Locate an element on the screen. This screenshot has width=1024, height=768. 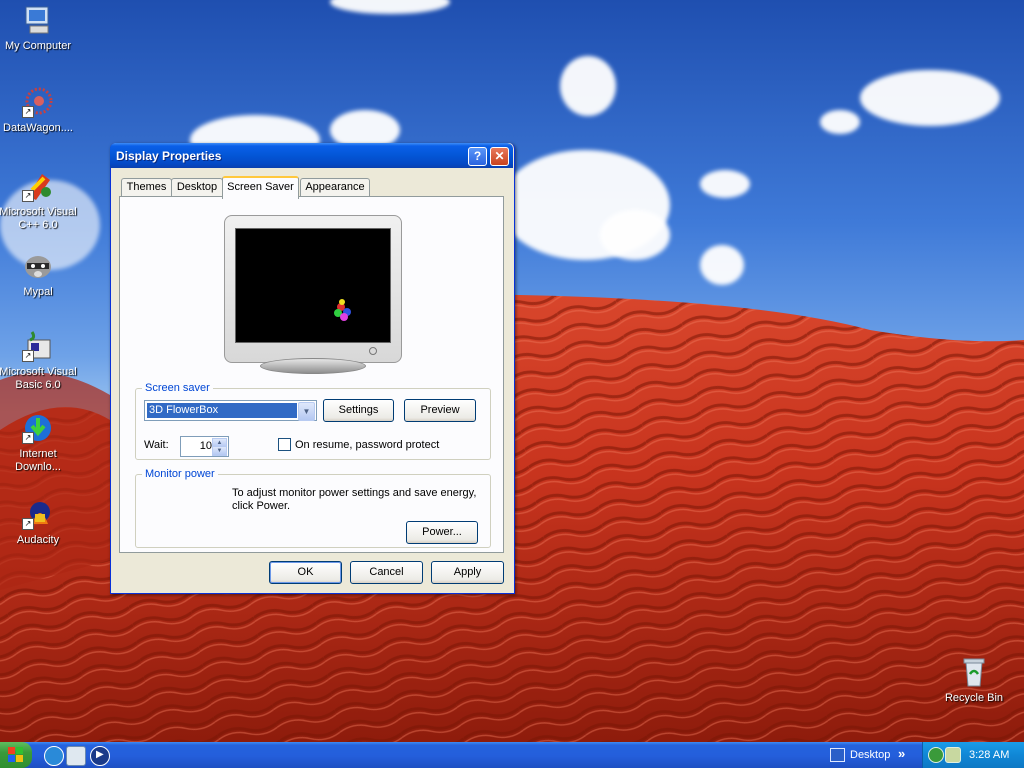
desktop-icon-label: Microsoft Visual C++ 6.0 is located at coordinates (38, 218).